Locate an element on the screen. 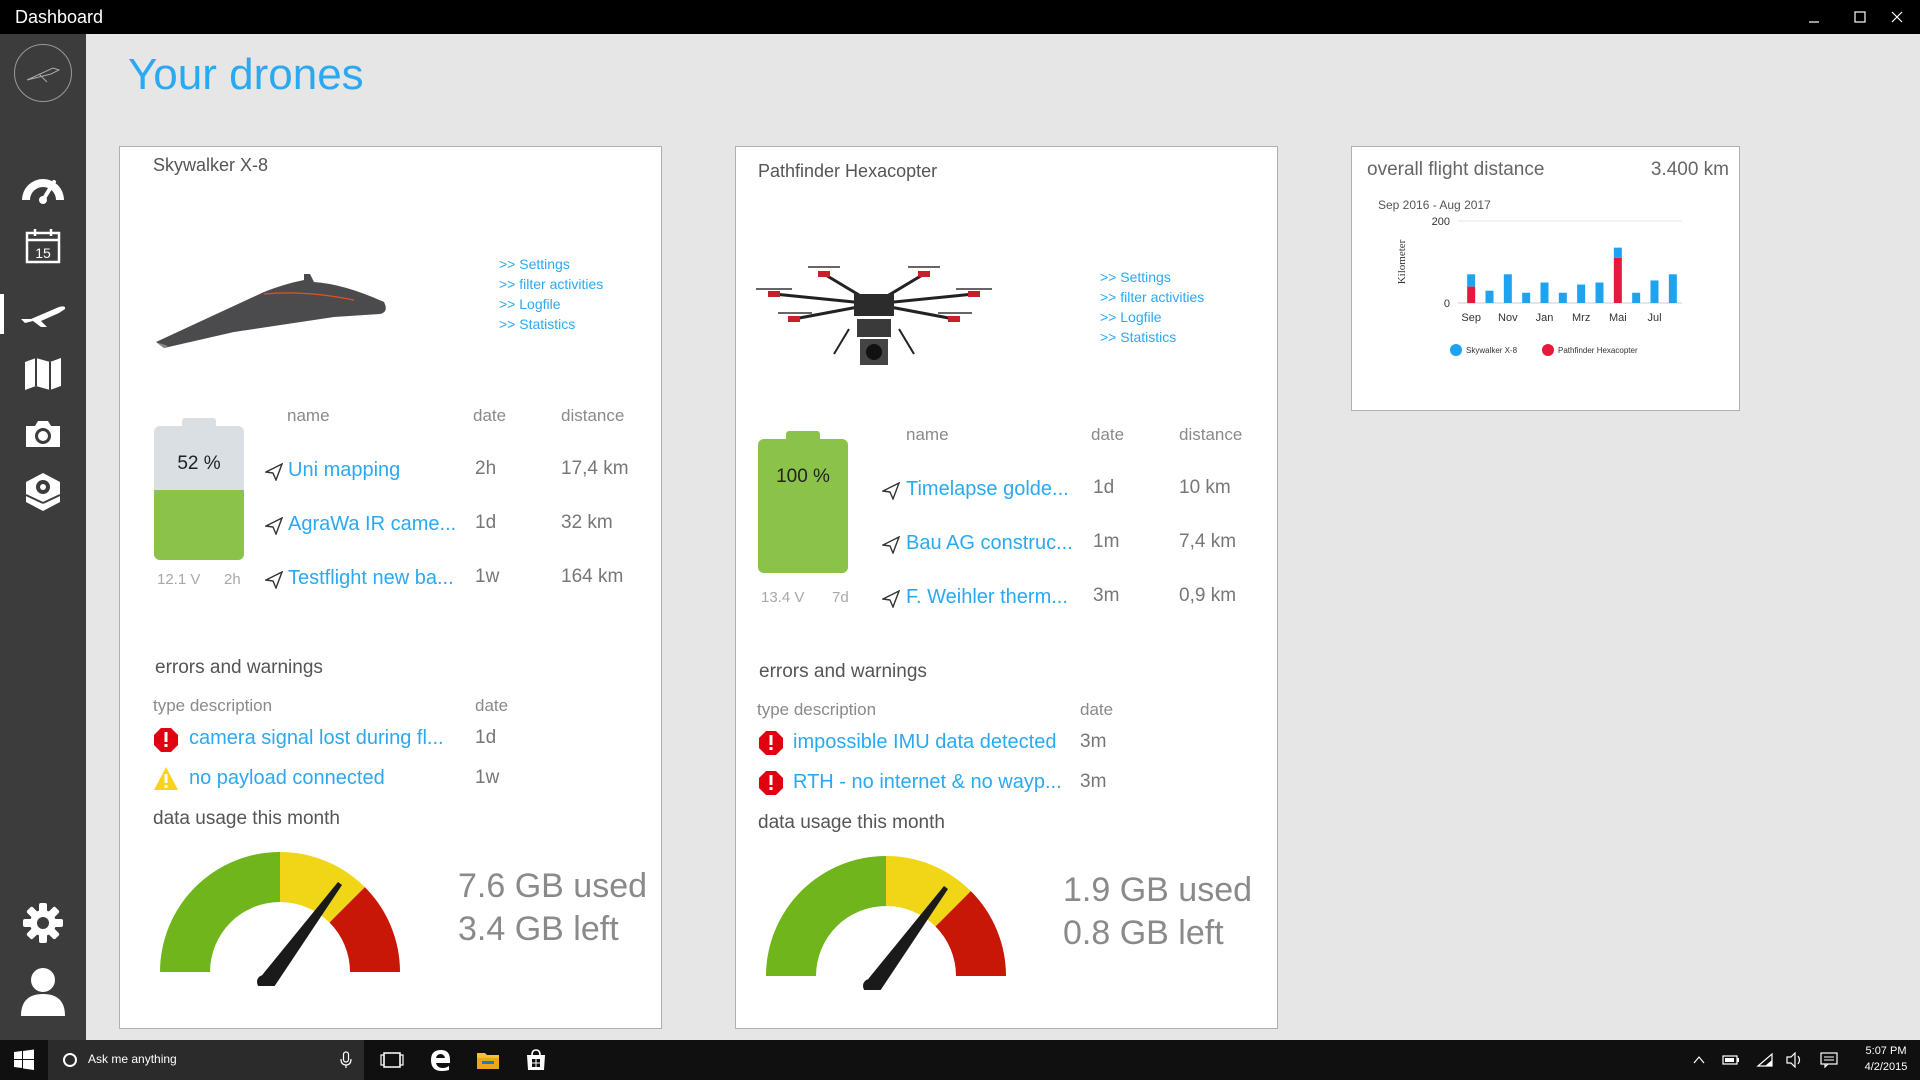 The height and width of the screenshot is (1080, 1920). error-description: impossible IMU data detected is located at coordinates (924, 742).